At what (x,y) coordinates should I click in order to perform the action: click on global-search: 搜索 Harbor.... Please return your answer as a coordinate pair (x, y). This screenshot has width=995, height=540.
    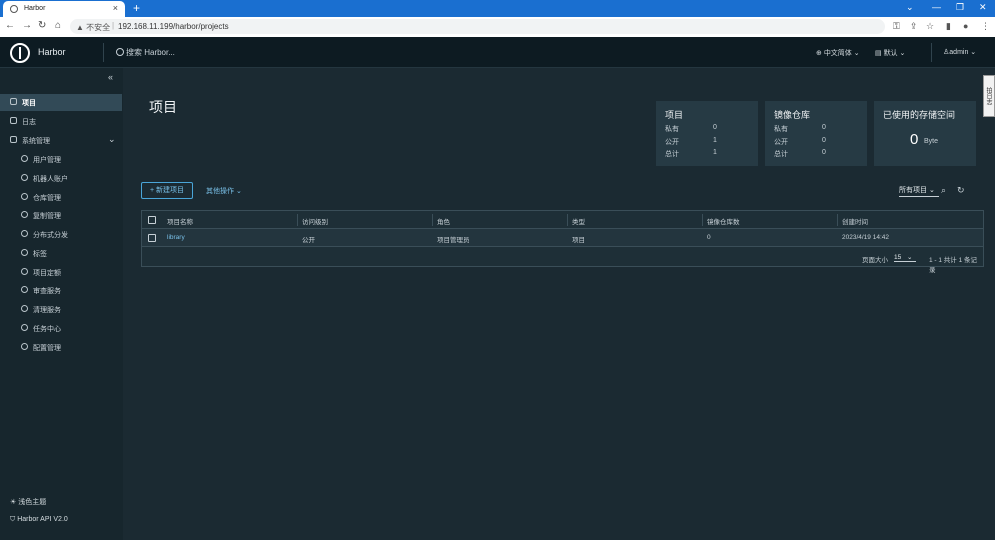
    Looking at the image, I should click on (145, 52).